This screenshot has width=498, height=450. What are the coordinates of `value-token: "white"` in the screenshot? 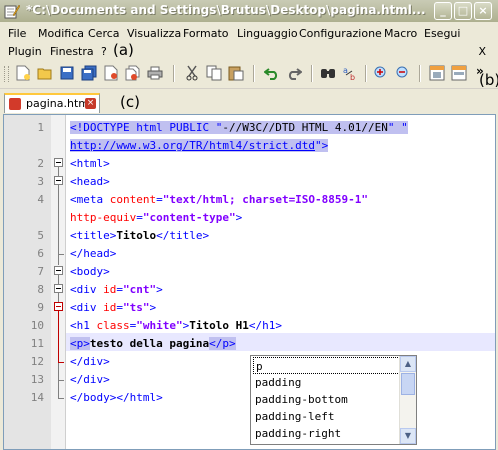 It's located at (159, 325).